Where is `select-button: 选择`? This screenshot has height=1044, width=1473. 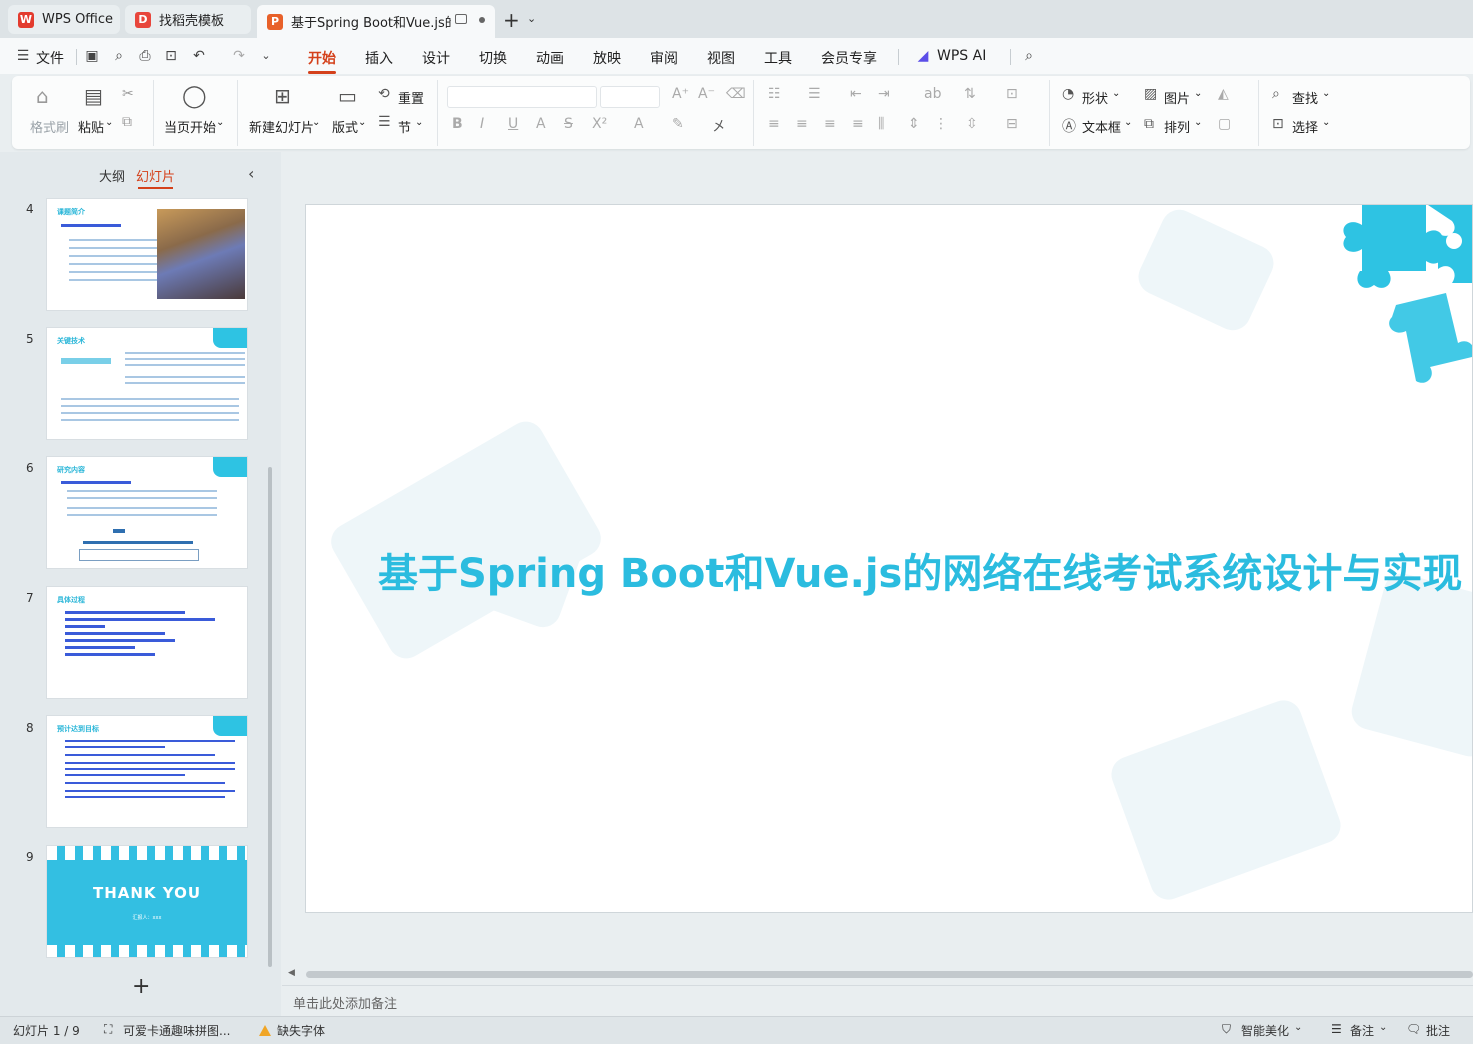
select-button: 选择 is located at coordinates (1305, 126).